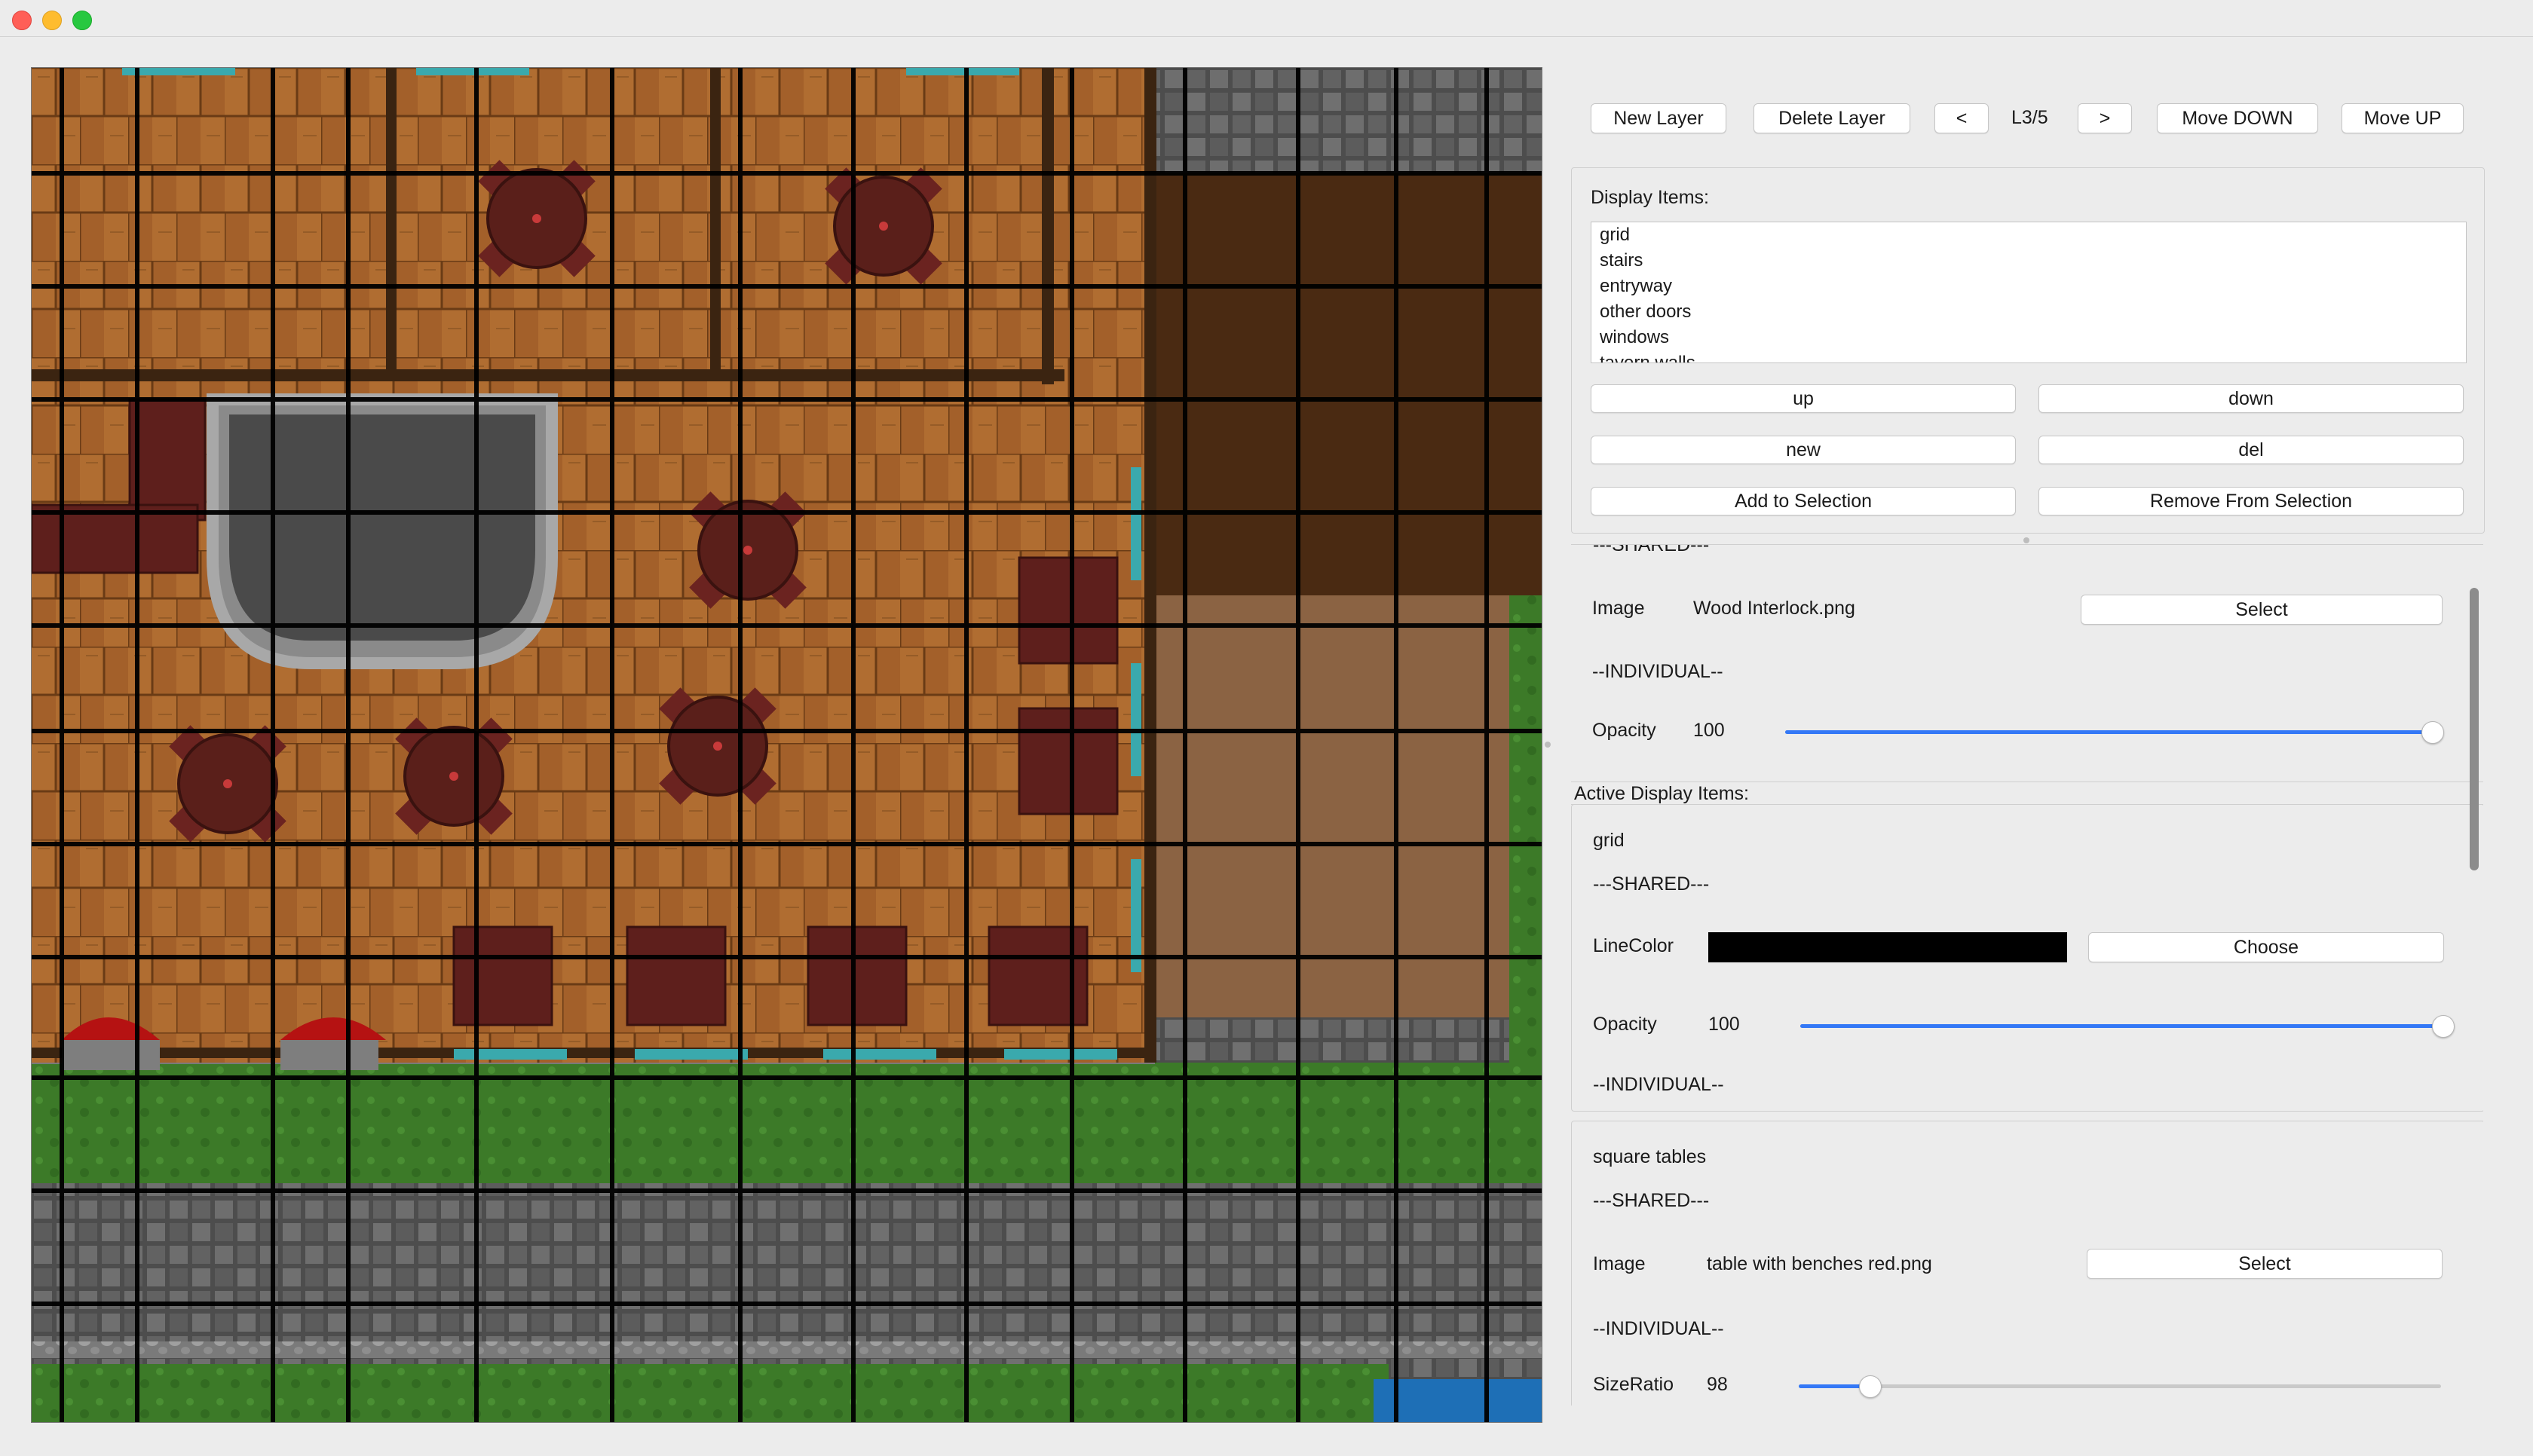  What do you see at coordinates (2028, 235) in the screenshot?
I see `list-item: grid` at bounding box center [2028, 235].